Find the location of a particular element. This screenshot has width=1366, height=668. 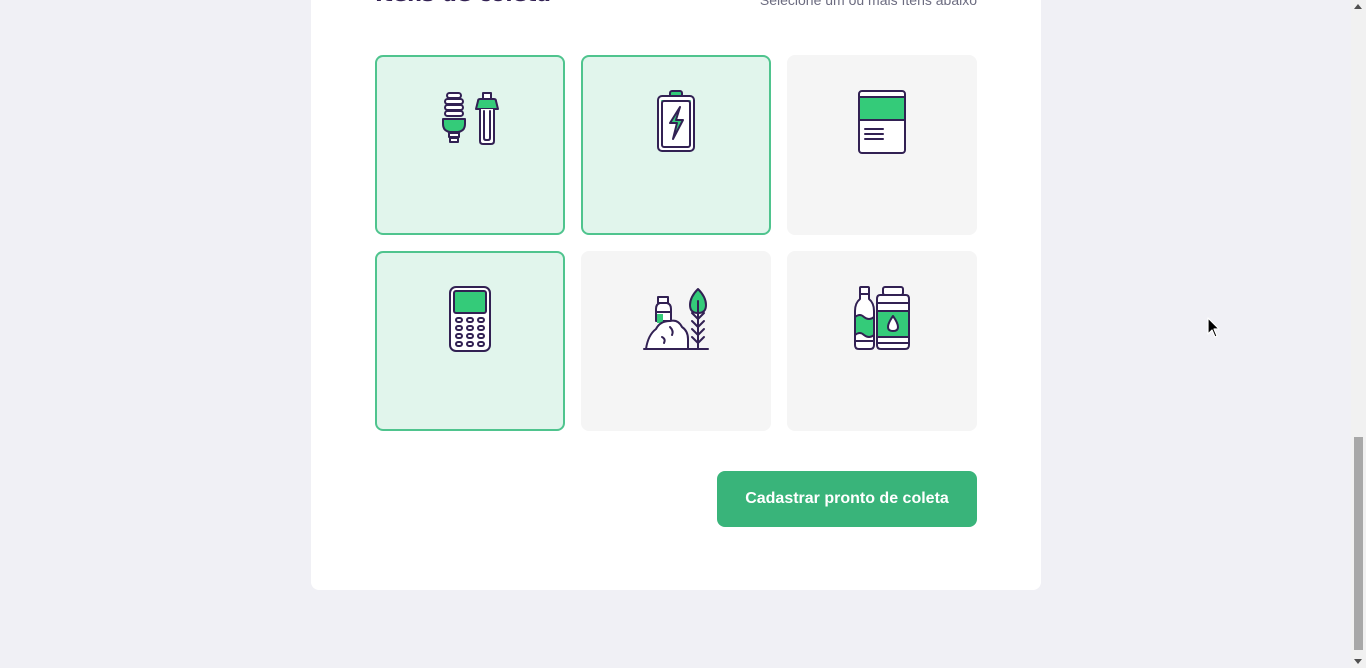

scroll-thumb is located at coordinates (1358, 543).